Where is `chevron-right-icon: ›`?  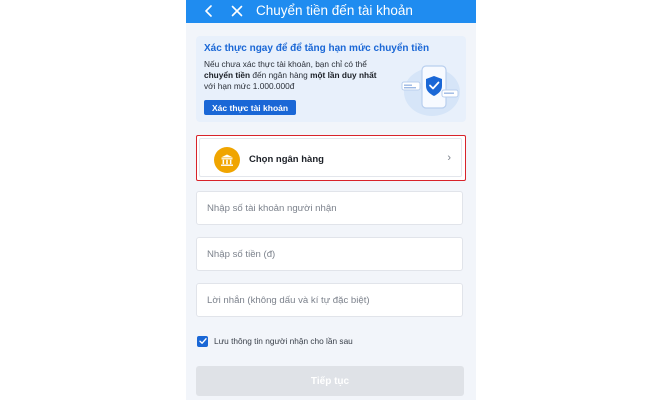 chevron-right-icon: › is located at coordinates (449, 158).